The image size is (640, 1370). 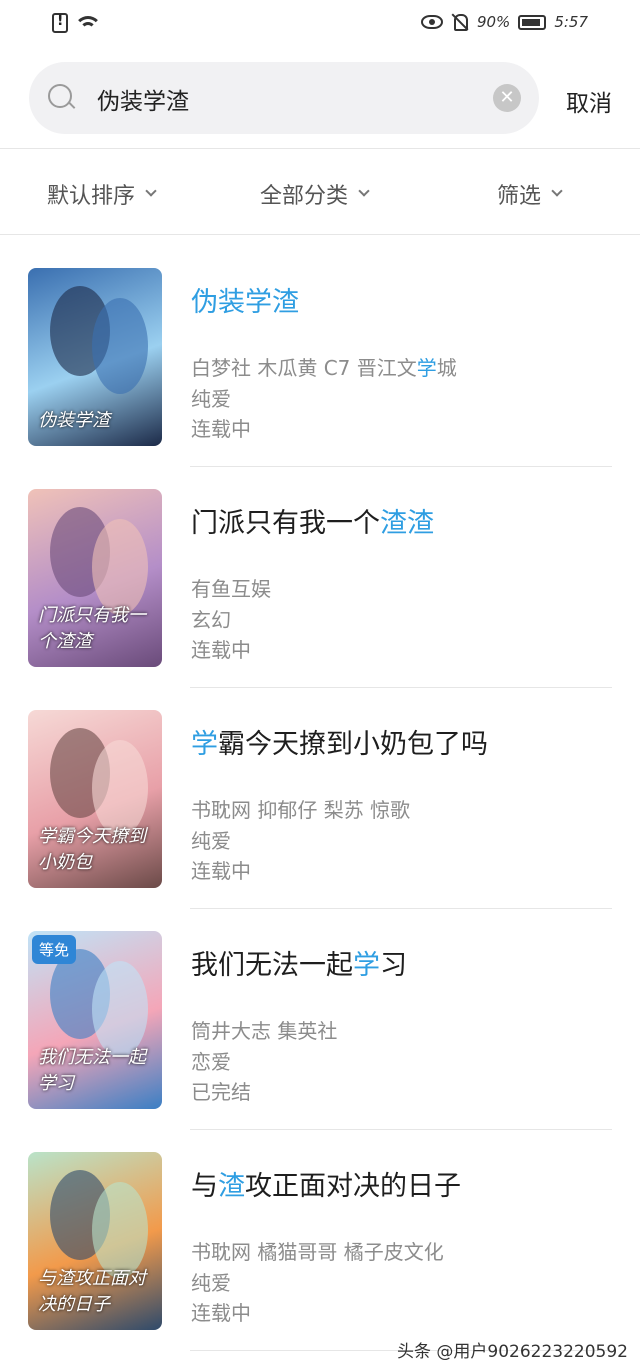 What do you see at coordinates (120, 346) in the screenshot?
I see `cover-figure` at bounding box center [120, 346].